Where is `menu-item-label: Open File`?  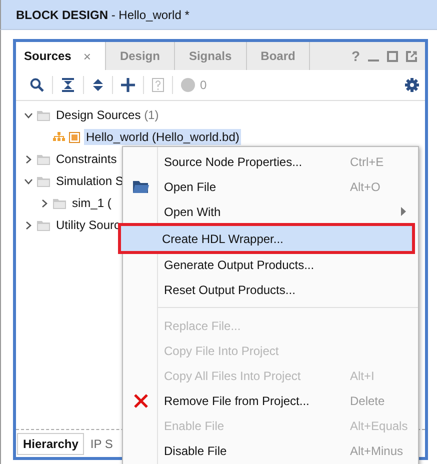 menu-item-label: Open File is located at coordinates (190, 187).